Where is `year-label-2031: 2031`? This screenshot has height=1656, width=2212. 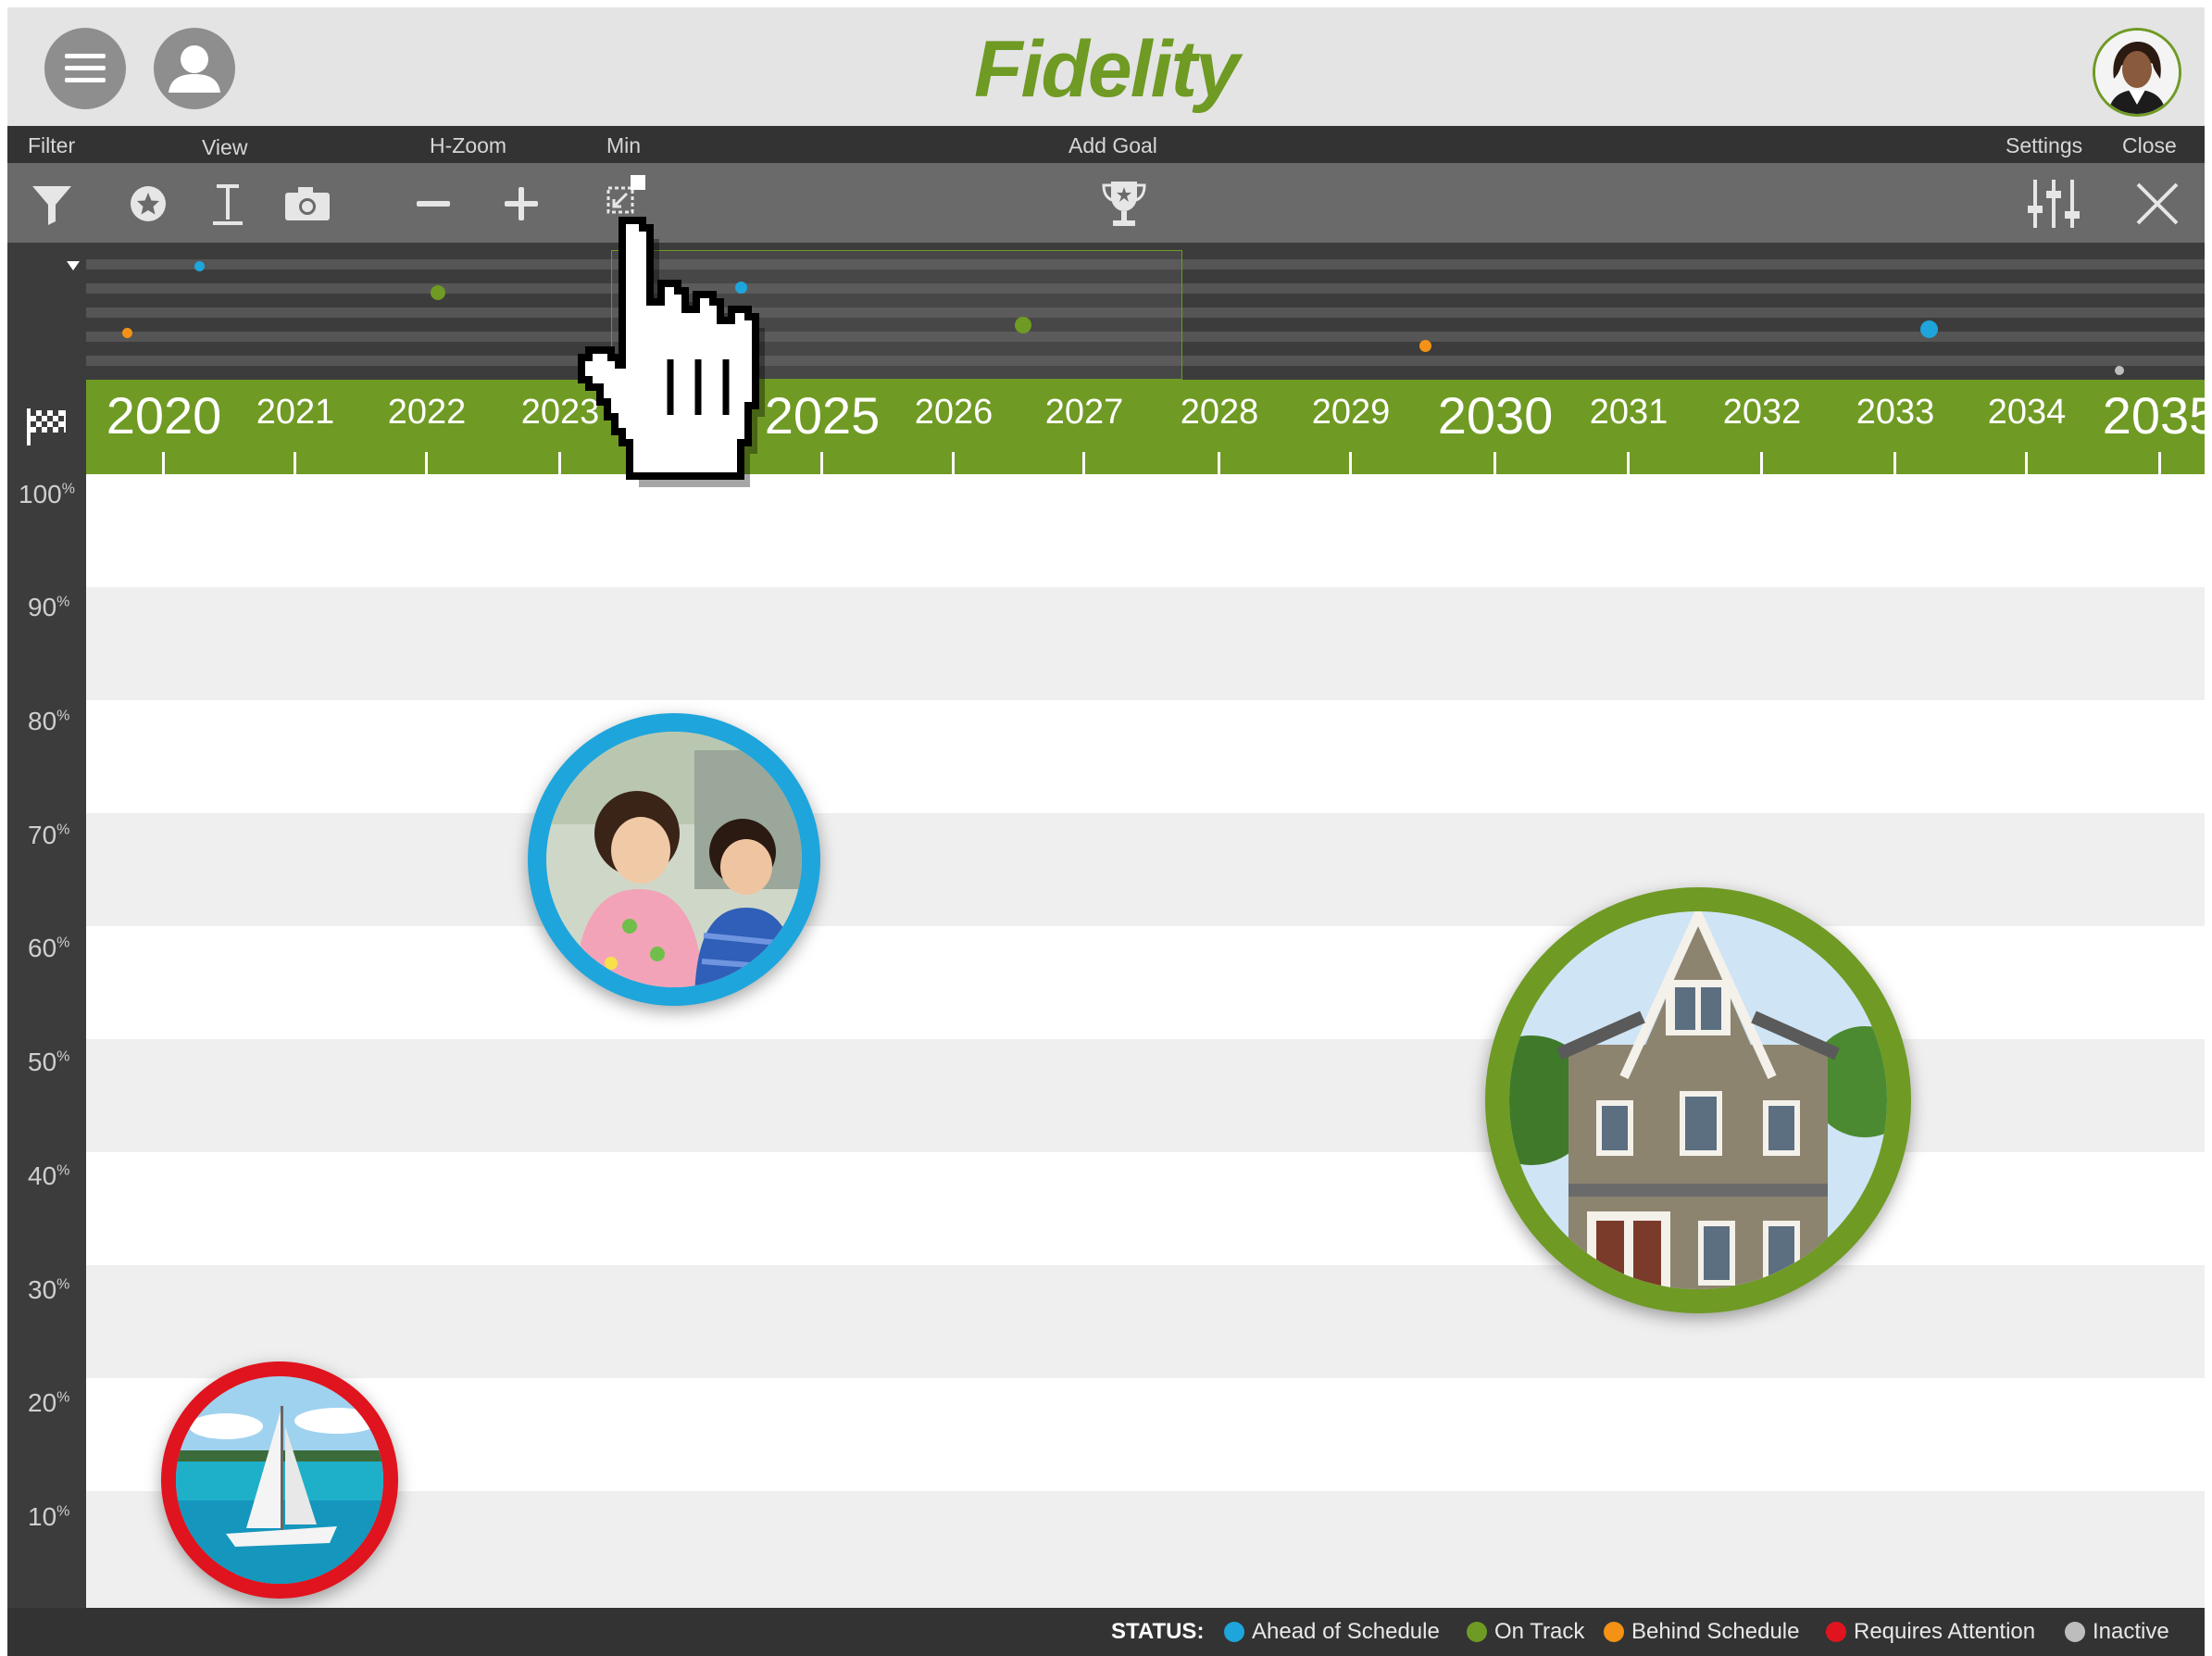
year-label-2031: 2031 is located at coordinates (1628, 412).